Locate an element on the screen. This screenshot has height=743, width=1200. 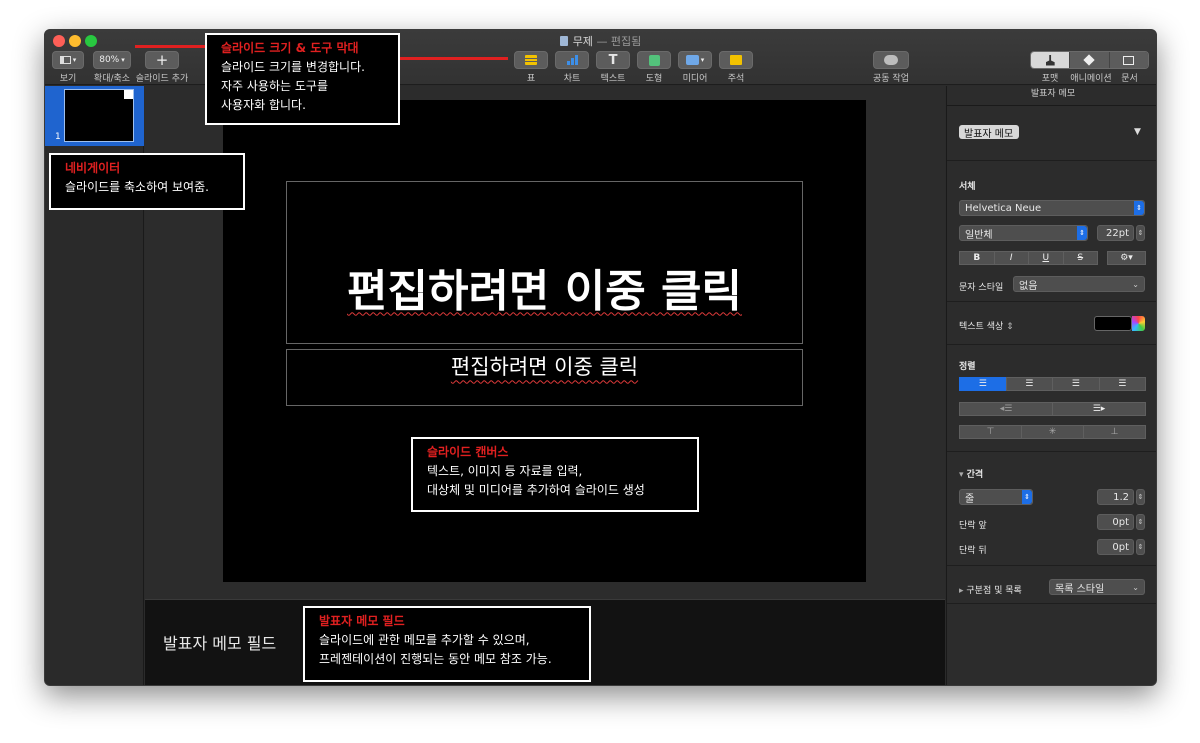
add-slide-label: 슬라이드 추가 is located at coordinates (162, 79).